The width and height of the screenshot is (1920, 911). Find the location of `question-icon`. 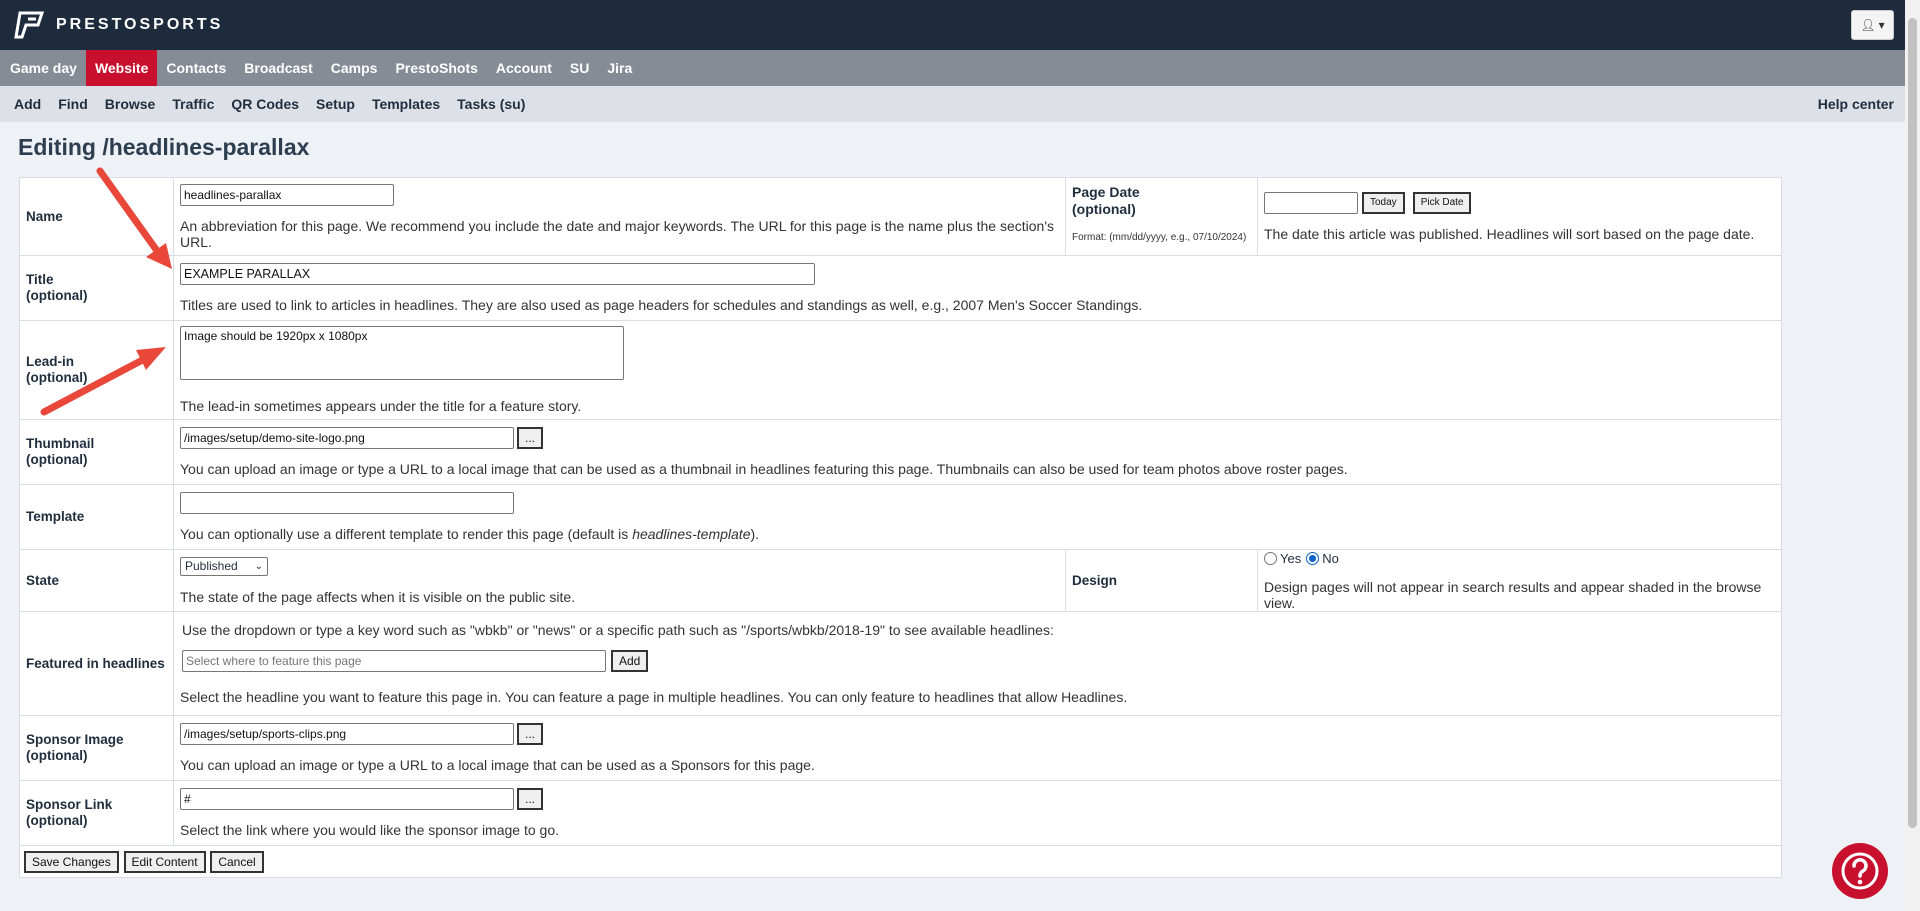

question-icon is located at coordinates (1860, 871).